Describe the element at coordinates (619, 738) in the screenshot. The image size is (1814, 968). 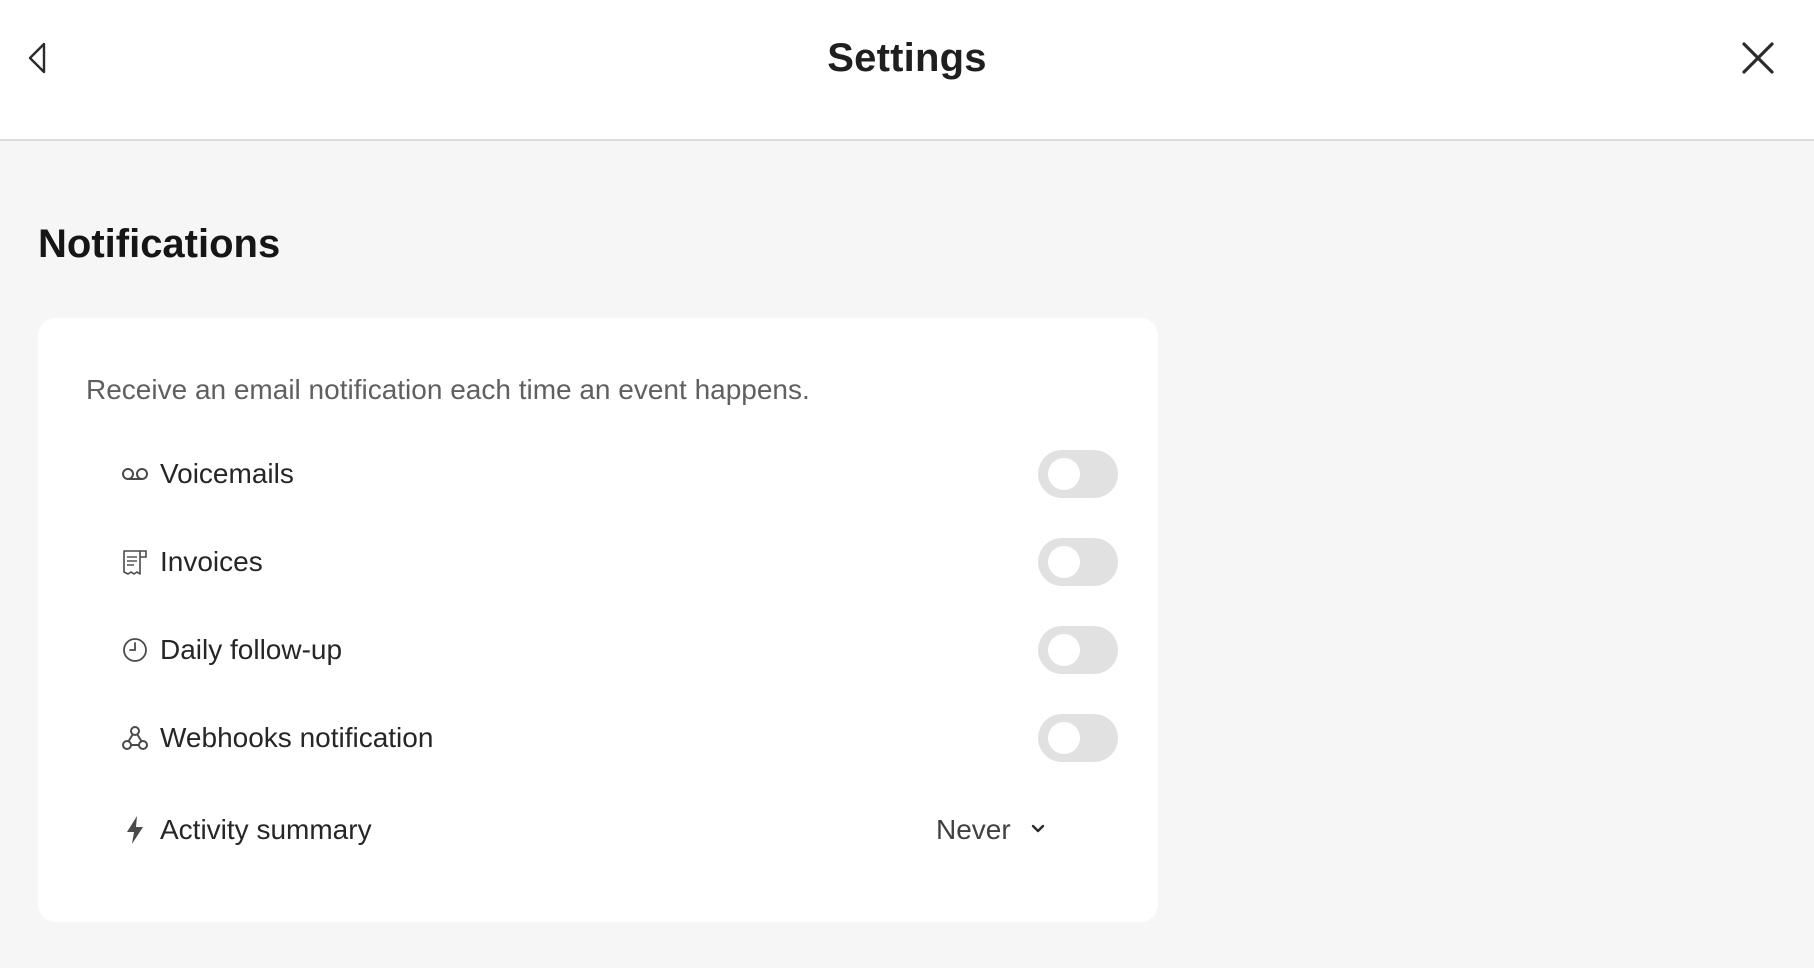
I see `notification-row-webhooks: Webhooks notification` at that location.